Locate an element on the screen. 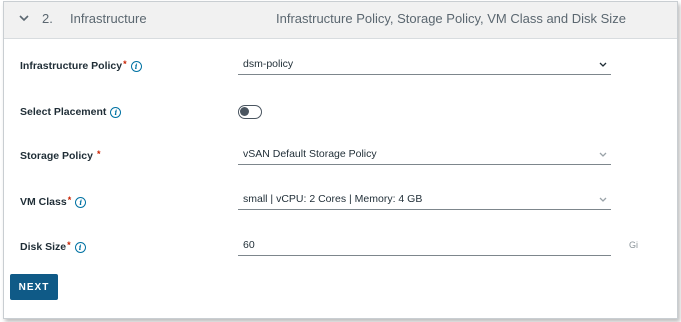 This screenshot has width=681, height=322. disk-size-value: 60 is located at coordinates (249, 245).